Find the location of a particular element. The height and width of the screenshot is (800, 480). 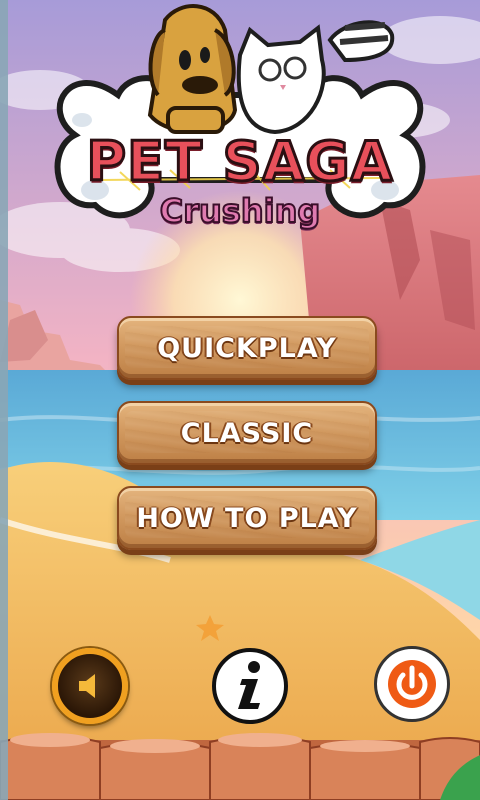

sound-button is located at coordinates (90, 686).